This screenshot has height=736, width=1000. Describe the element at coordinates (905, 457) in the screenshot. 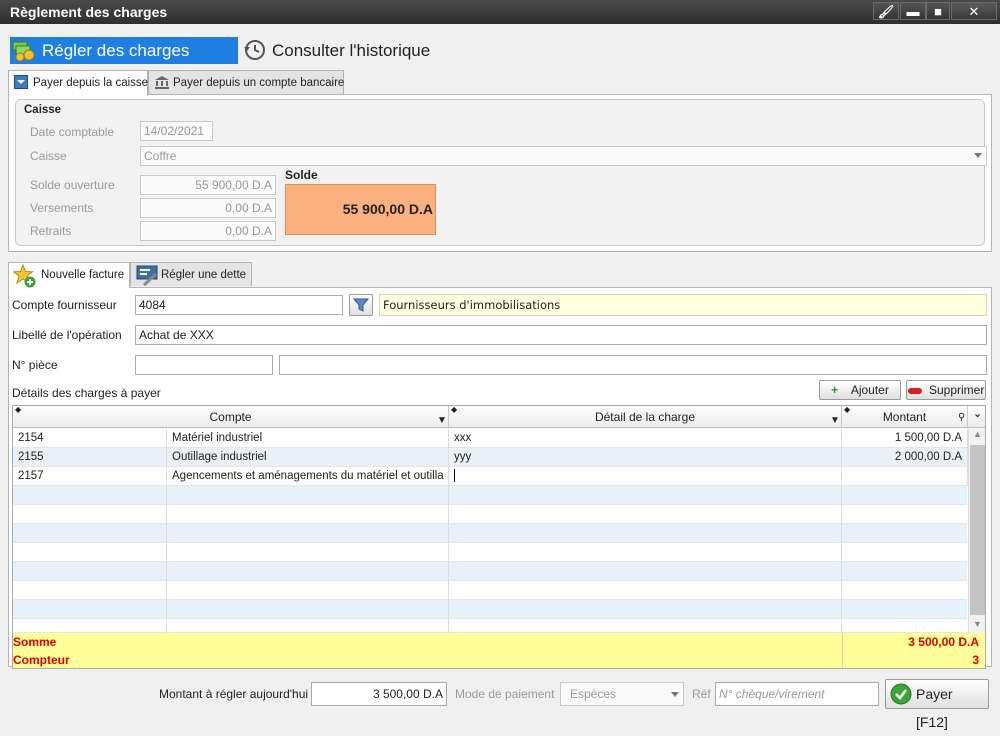

I see `cell-montant: 2 000,00 D.A` at that location.